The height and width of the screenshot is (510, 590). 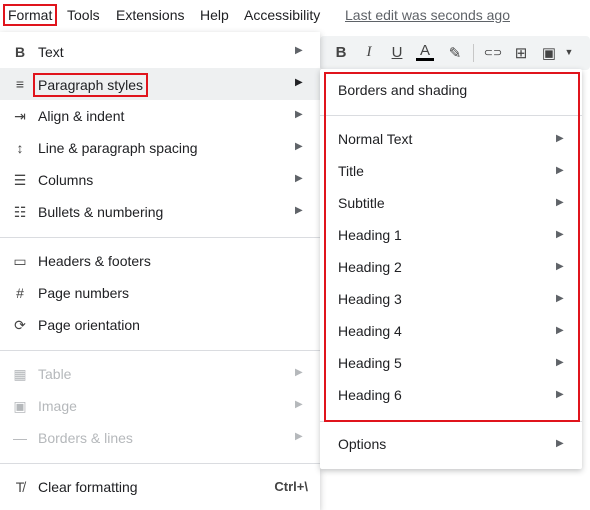 What do you see at coordinates (20, 261) in the screenshot?
I see `header-footer-icon: ▭` at bounding box center [20, 261].